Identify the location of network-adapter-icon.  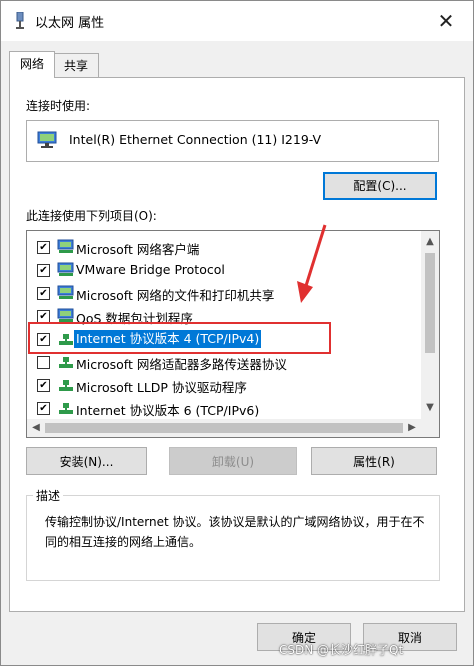
(47, 139).